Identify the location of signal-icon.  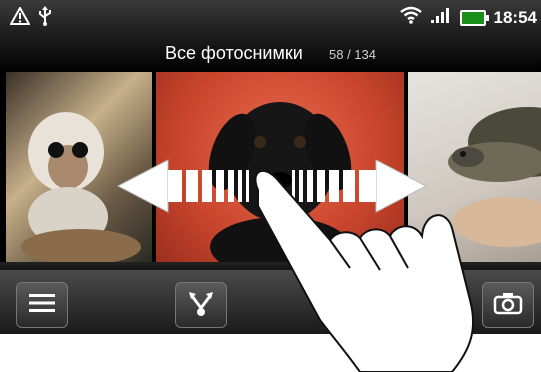
(441, 17).